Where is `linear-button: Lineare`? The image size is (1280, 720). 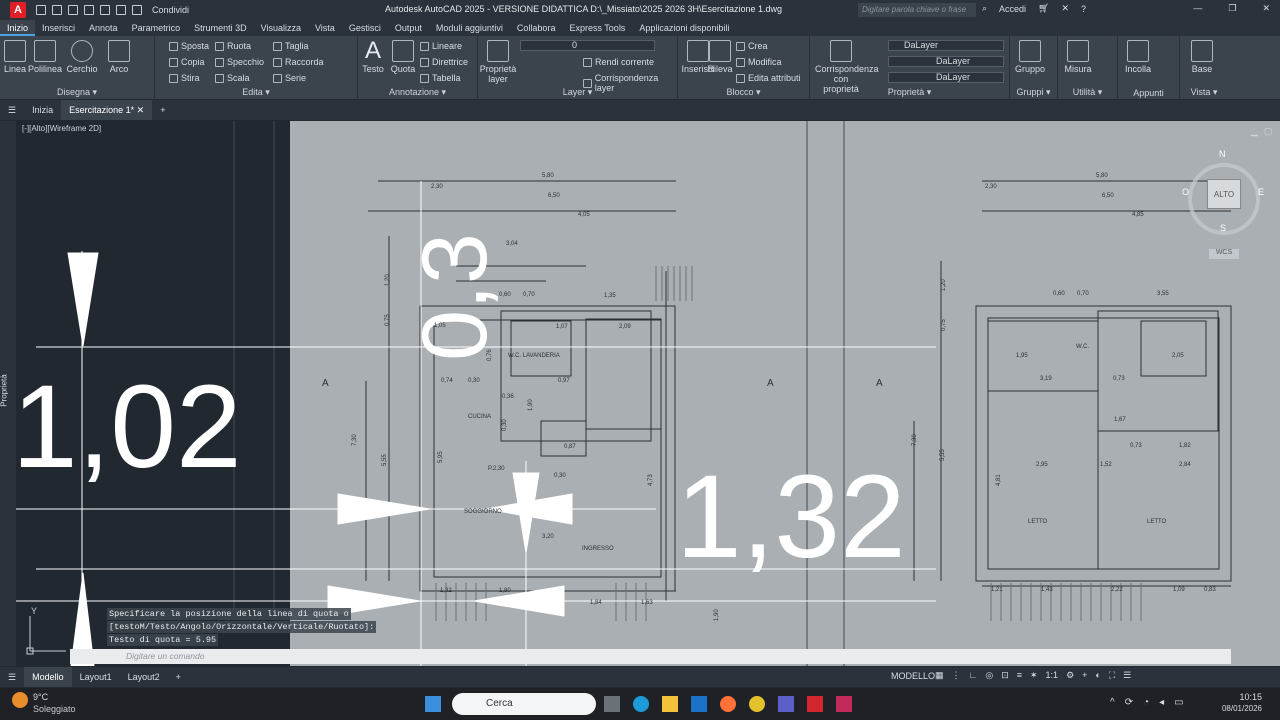
linear-button: Lineare is located at coordinates (441, 46).